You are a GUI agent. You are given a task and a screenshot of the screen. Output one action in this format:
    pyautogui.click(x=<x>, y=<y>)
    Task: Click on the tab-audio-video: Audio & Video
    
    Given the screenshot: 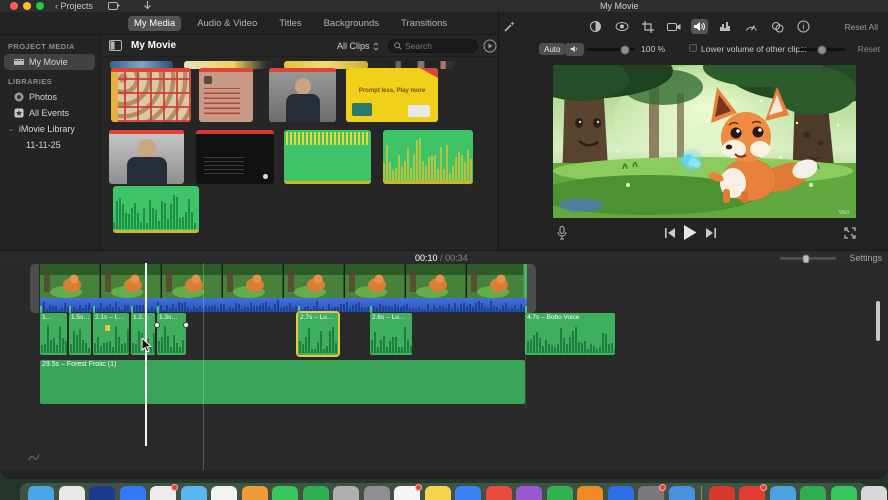 What is the action you would take?
    pyautogui.click(x=227, y=23)
    